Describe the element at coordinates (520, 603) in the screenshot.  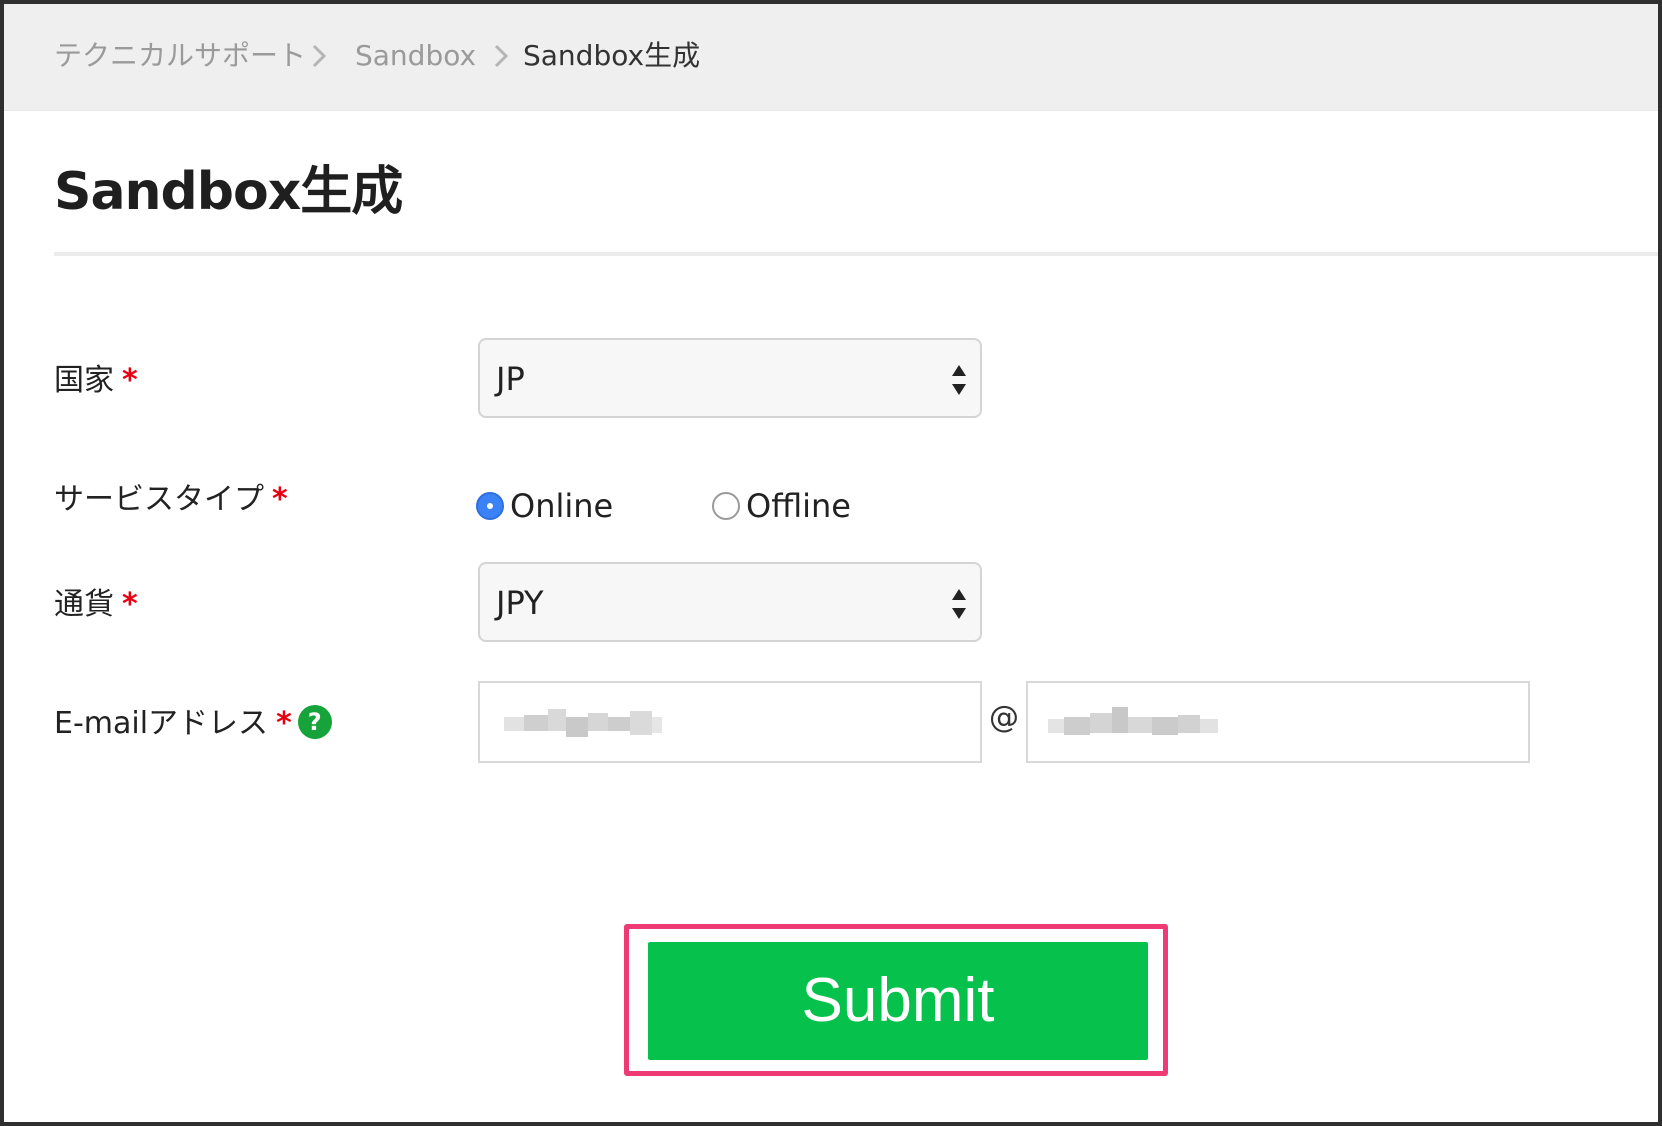
I see `currency-select-value: JPY` at that location.